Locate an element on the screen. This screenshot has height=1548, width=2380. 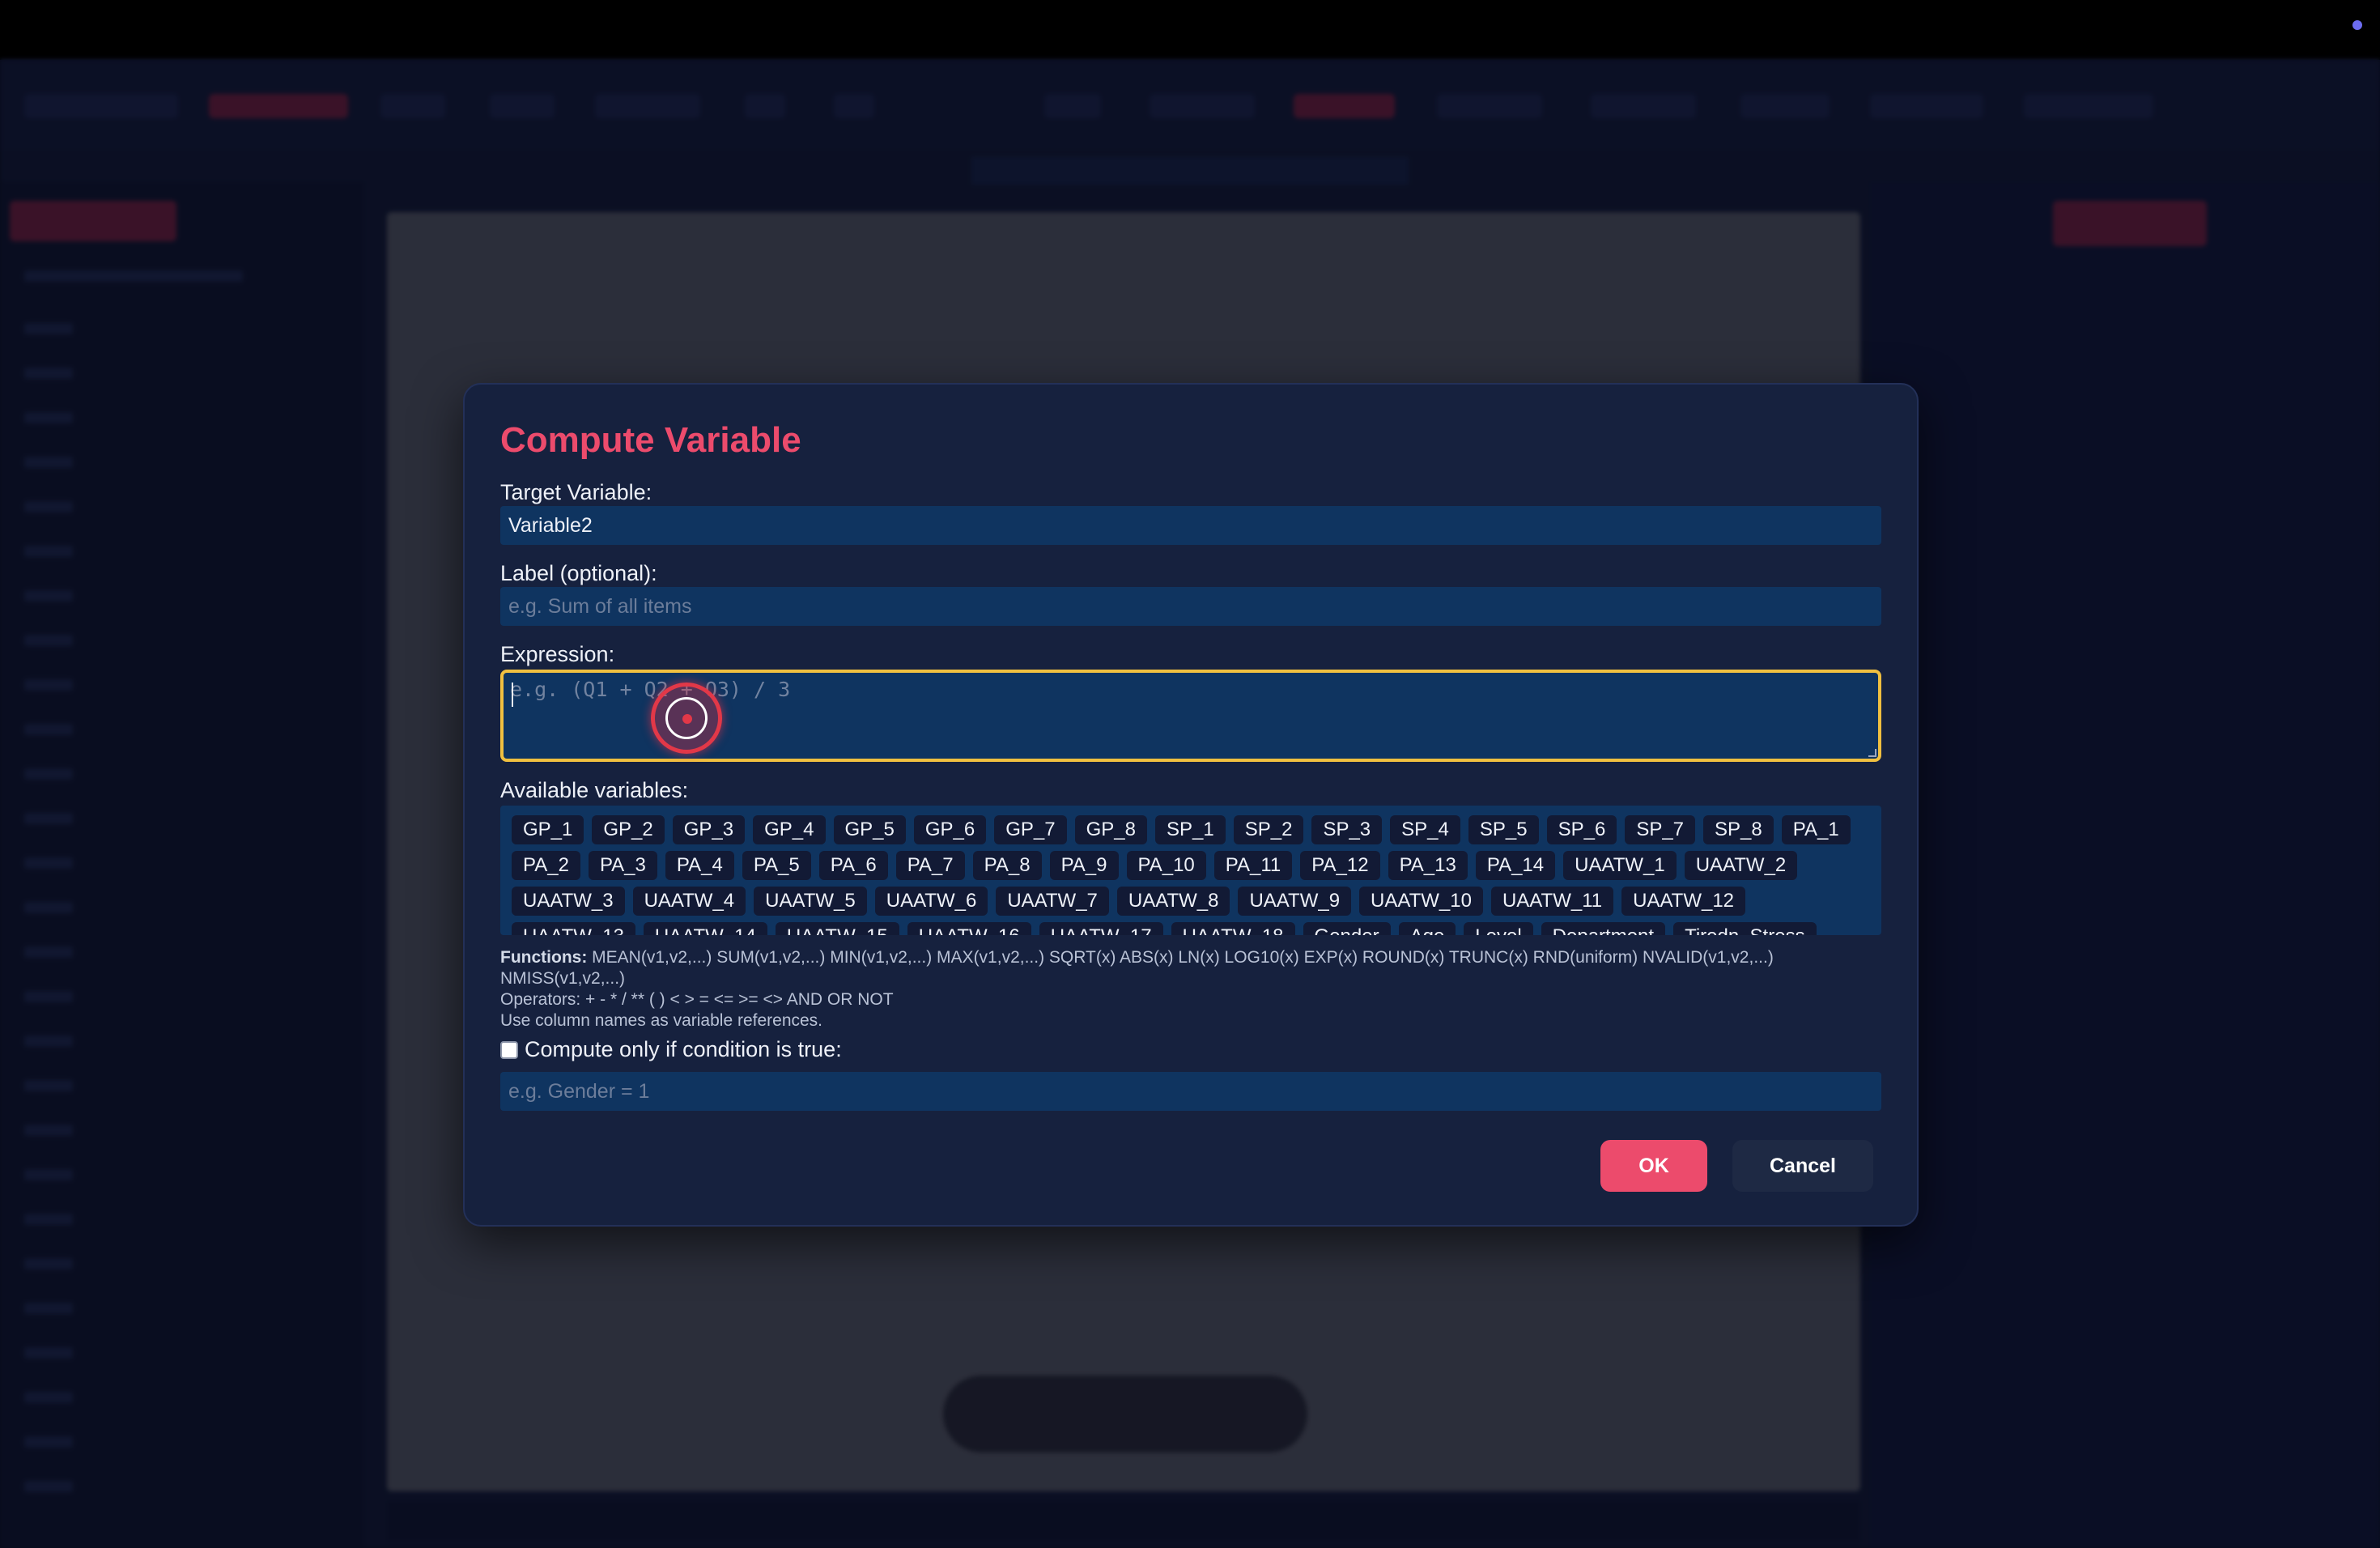
variable-chip: UAATW_13 is located at coordinates (573, 929).